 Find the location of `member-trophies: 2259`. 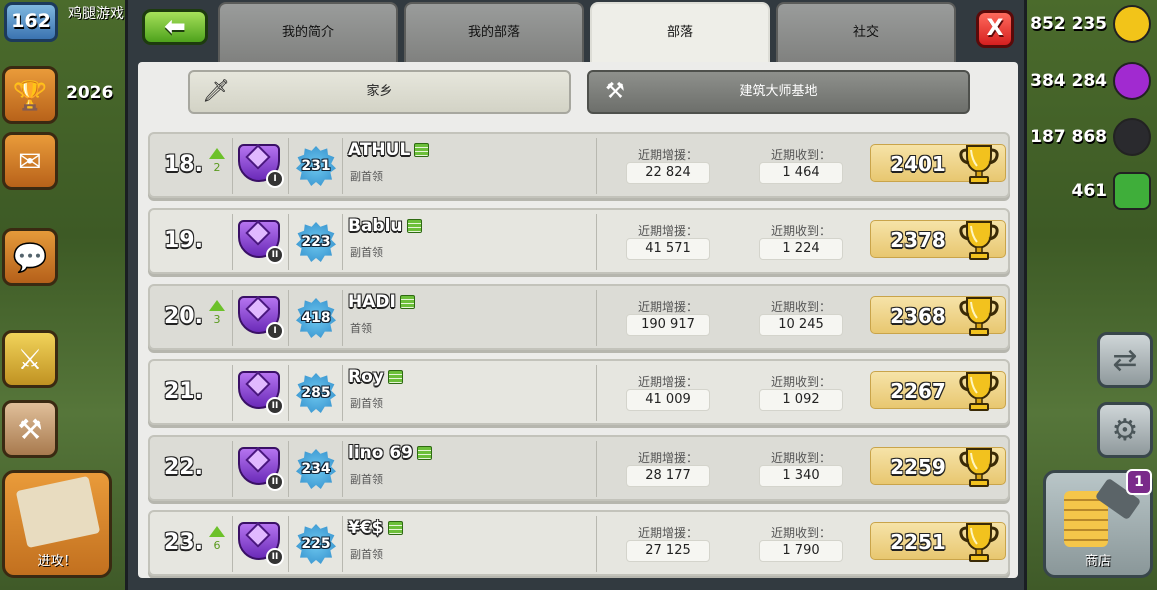

member-trophies: 2259 is located at coordinates (918, 467).